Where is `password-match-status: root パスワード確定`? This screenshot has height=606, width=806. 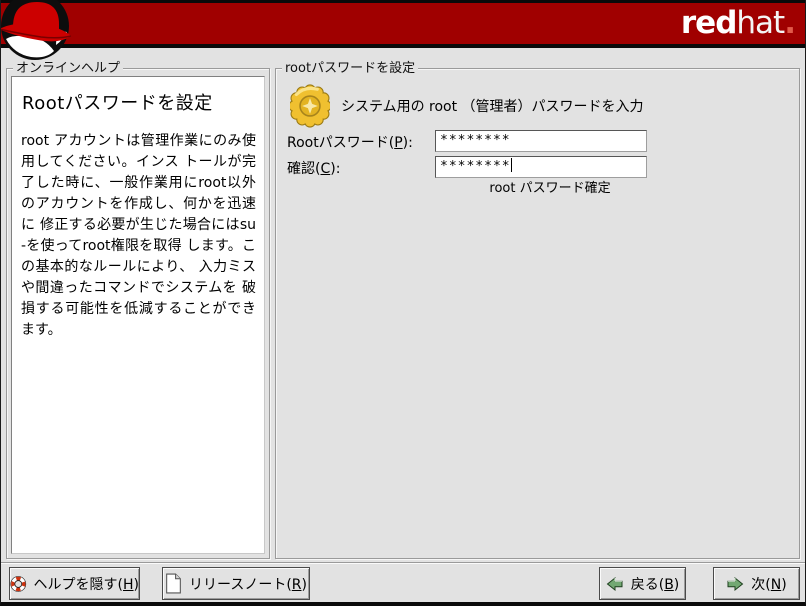
password-match-status: root パスワード確定 is located at coordinates (550, 188).